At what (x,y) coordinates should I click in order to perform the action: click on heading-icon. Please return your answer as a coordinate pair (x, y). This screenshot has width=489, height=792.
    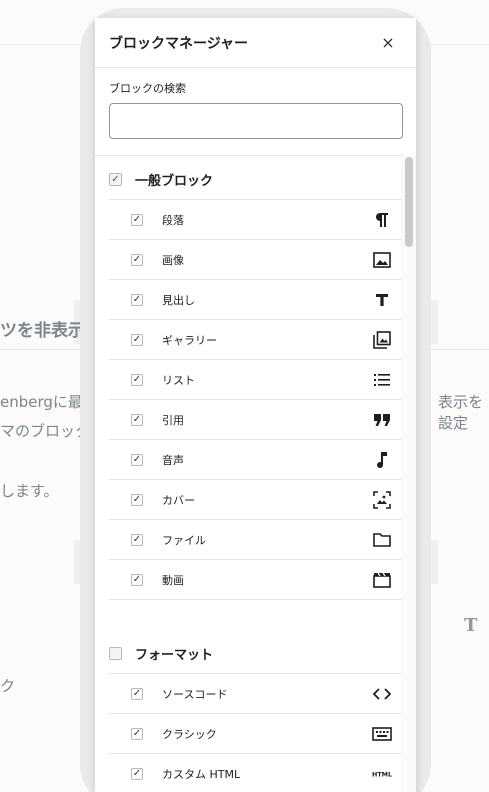
    Looking at the image, I should click on (382, 300).